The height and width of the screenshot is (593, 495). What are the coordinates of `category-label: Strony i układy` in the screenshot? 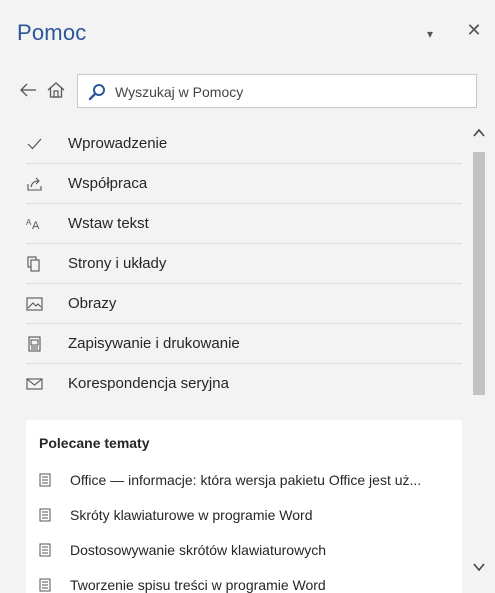 It's located at (117, 263).